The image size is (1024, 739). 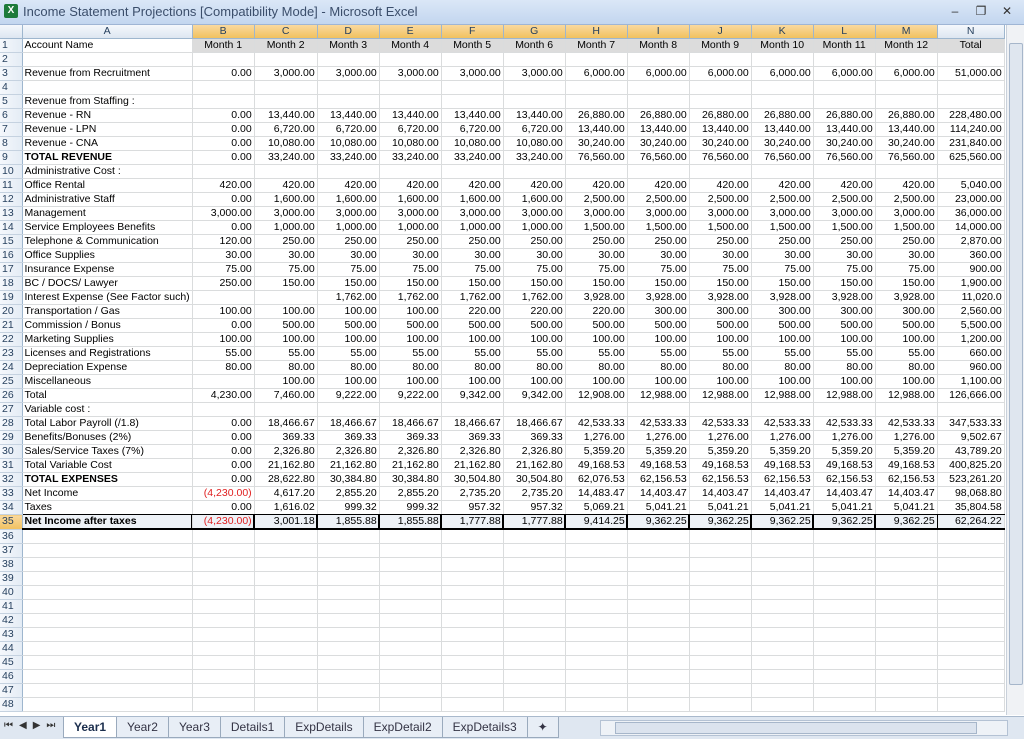 What do you see at coordinates (844, 241) in the screenshot?
I see `cell: 250.00` at bounding box center [844, 241].